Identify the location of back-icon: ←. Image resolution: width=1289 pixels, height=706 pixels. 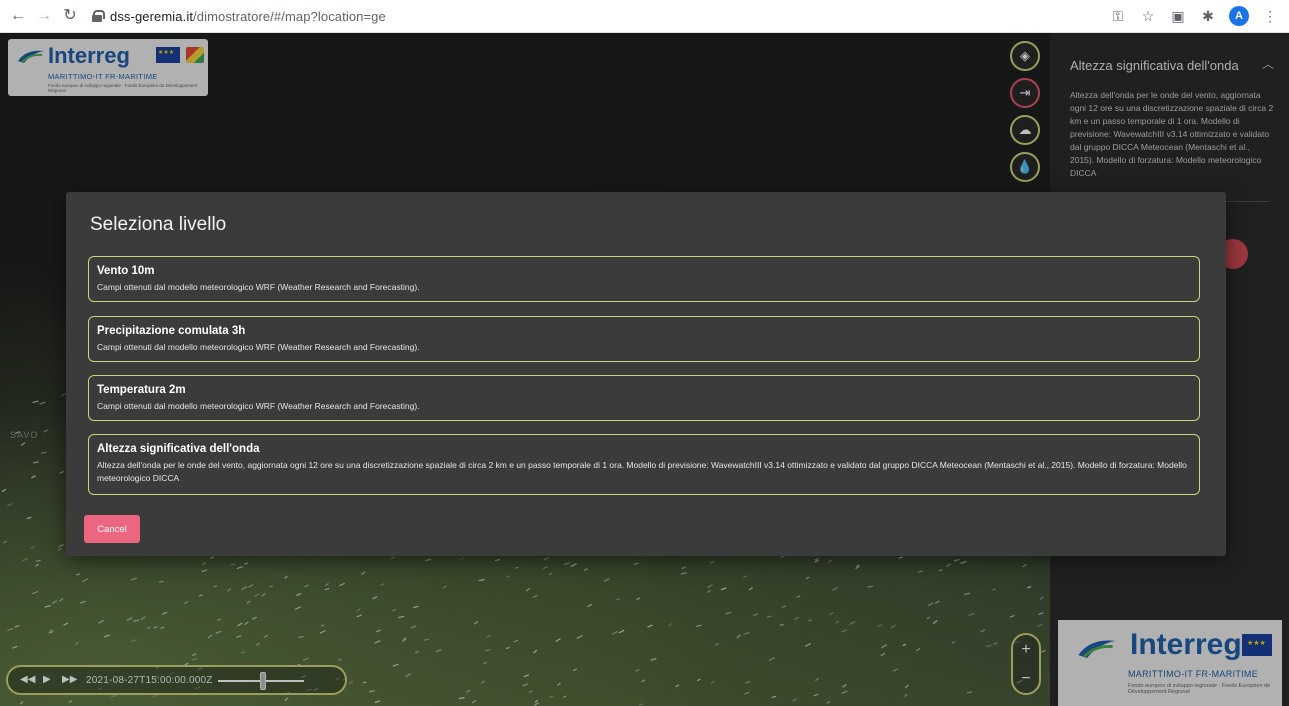
(18, 16).